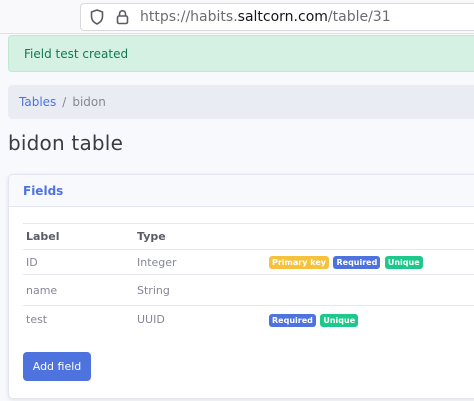  Describe the element at coordinates (299, 262) in the screenshot. I see `primary-key-badge: Primary key` at that location.